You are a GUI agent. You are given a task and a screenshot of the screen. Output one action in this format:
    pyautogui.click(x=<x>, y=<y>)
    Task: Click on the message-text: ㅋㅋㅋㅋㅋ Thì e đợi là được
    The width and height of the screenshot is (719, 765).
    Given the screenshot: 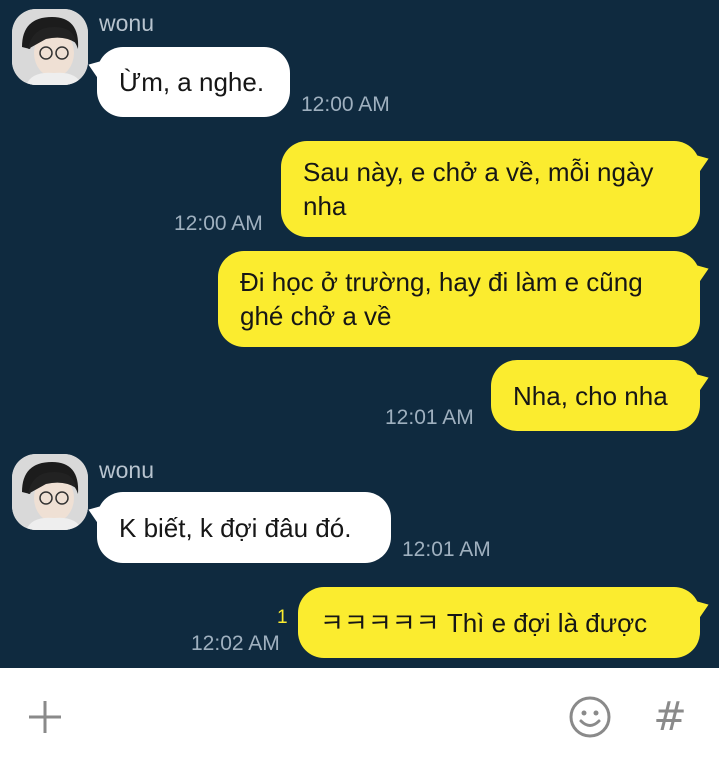 What is the action you would take?
    pyautogui.click(x=484, y=622)
    